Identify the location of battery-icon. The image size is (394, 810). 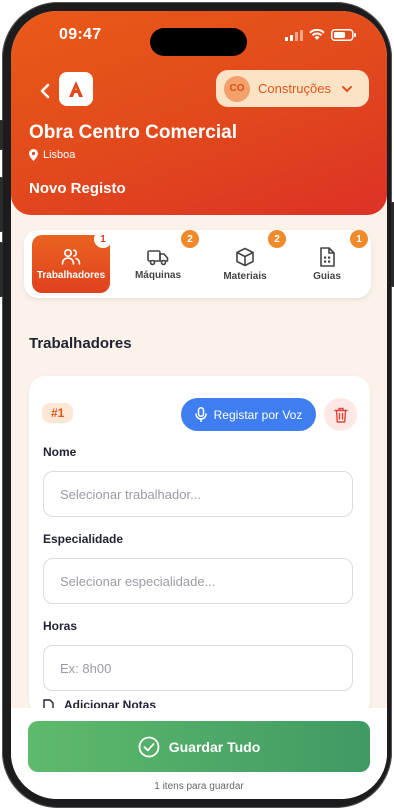
(343, 35).